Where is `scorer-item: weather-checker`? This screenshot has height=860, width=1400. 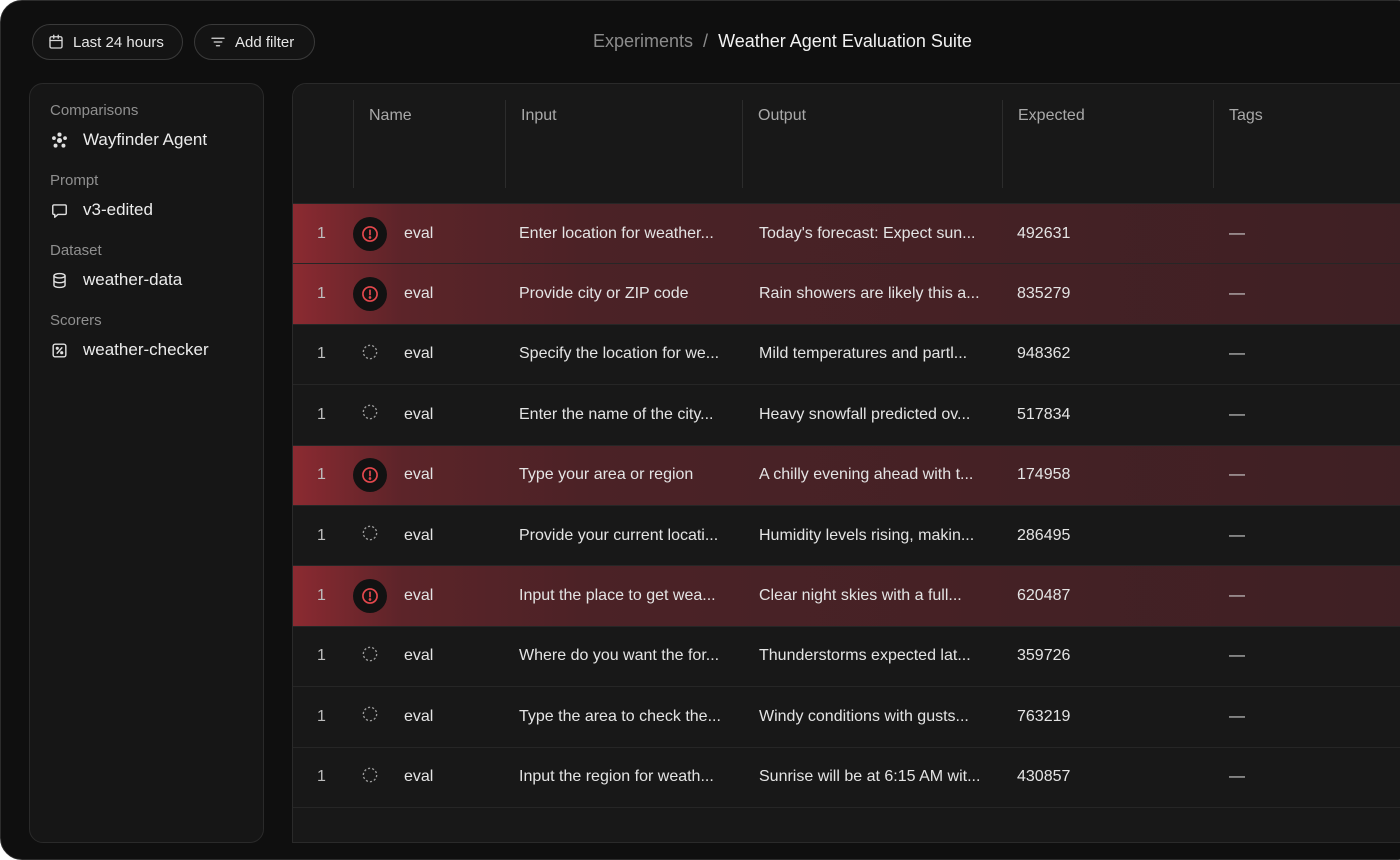 scorer-item: weather-checker is located at coordinates (146, 350).